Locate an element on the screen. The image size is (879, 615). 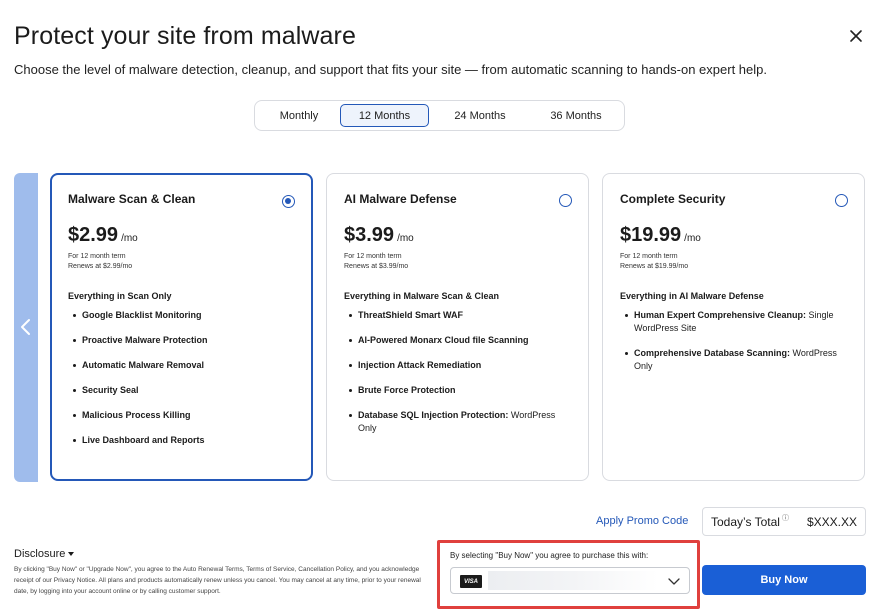
feature-item: Live Dashboard and Reports is located at coordinates (181, 440).